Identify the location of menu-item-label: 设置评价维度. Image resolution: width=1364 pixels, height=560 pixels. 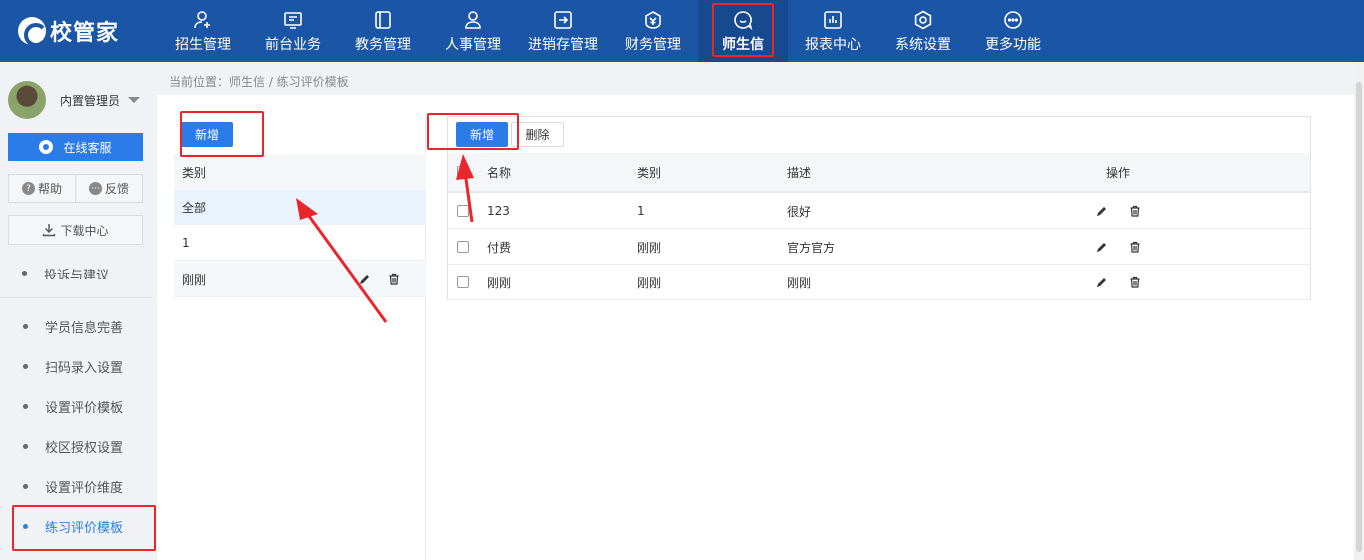
(84, 488).